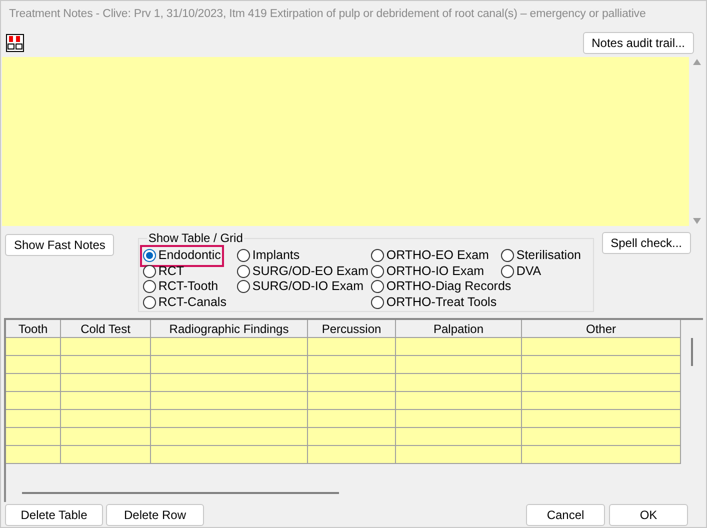  What do you see at coordinates (692, 352) in the screenshot?
I see `vertical-scrollbar` at bounding box center [692, 352].